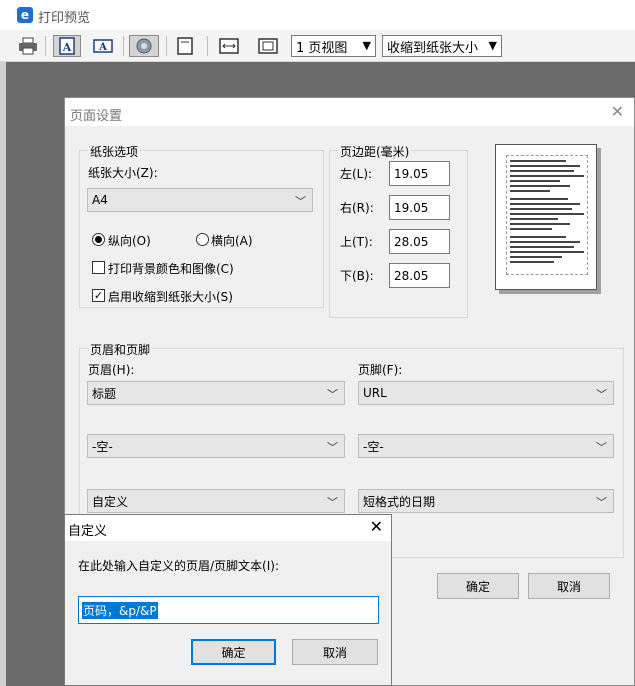 Image resolution: width=635 pixels, height=686 pixels. I want to click on custom-text-value: 页码，&p/&P, so click(120, 610).